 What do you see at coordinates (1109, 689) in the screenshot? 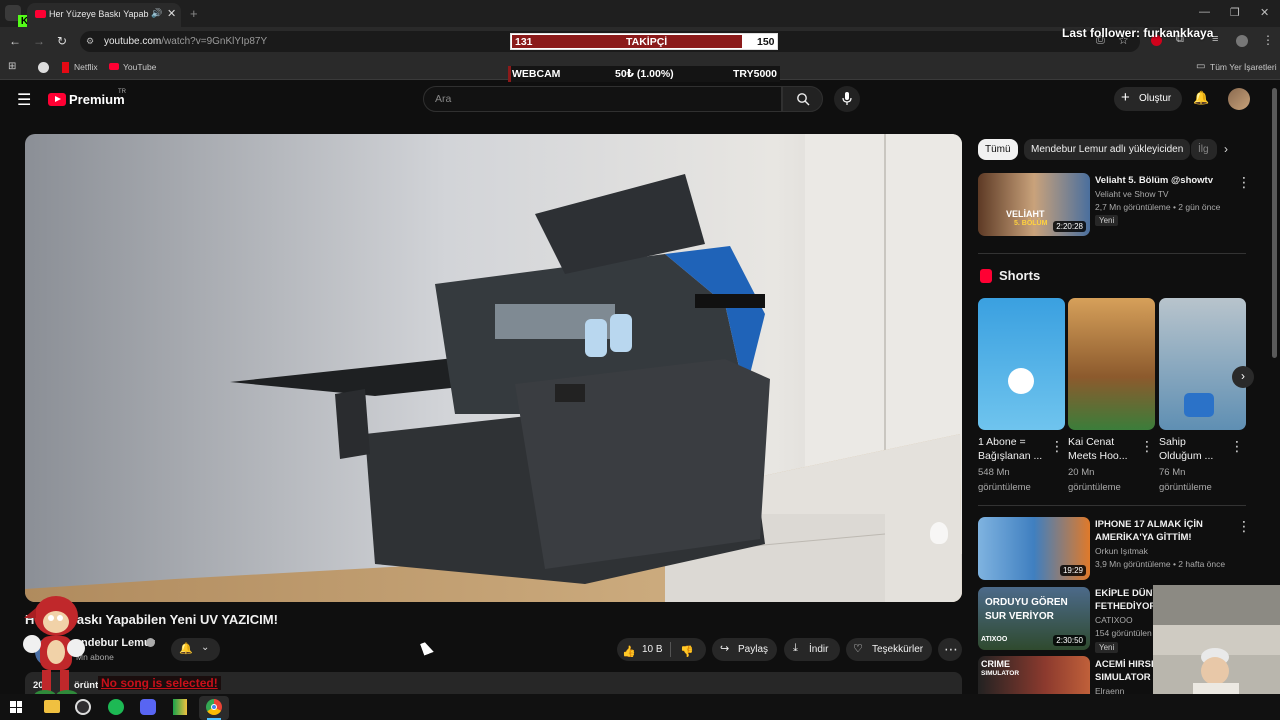
I see `rec-channel: Elraenn` at bounding box center [1109, 689].